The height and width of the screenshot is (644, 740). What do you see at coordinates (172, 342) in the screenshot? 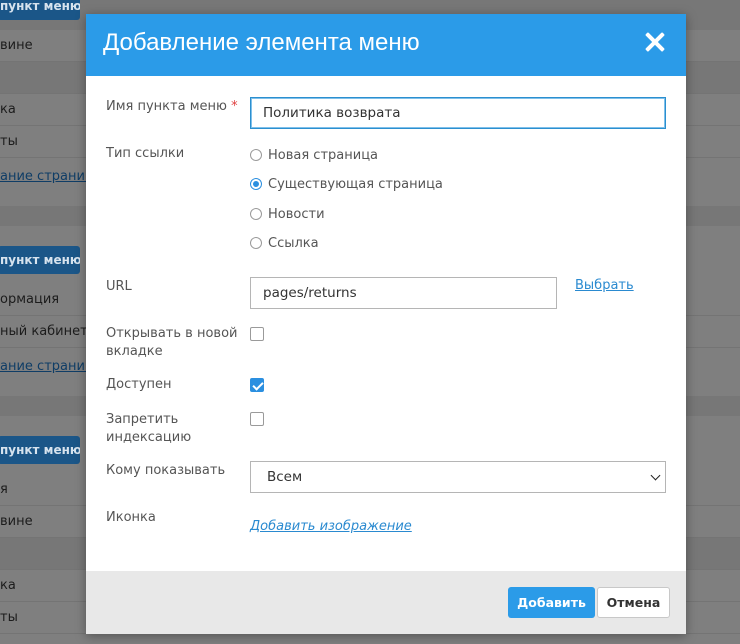
I see `new-tab-label: Открывать в новой вкладке` at bounding box center [172, 342].